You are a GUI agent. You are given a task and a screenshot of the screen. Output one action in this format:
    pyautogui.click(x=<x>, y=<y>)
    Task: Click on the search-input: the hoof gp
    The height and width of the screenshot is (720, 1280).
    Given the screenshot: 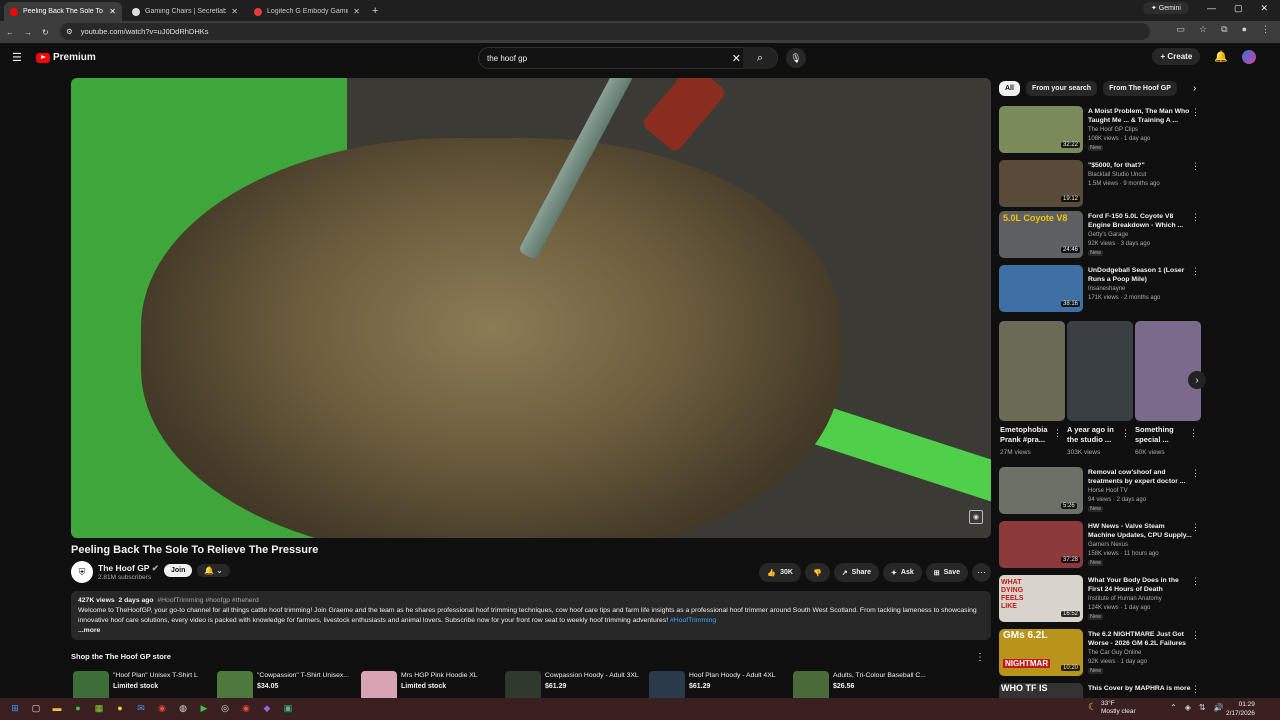 What is the action you would take?
    pyautogui.click(x=507, y=58)
    